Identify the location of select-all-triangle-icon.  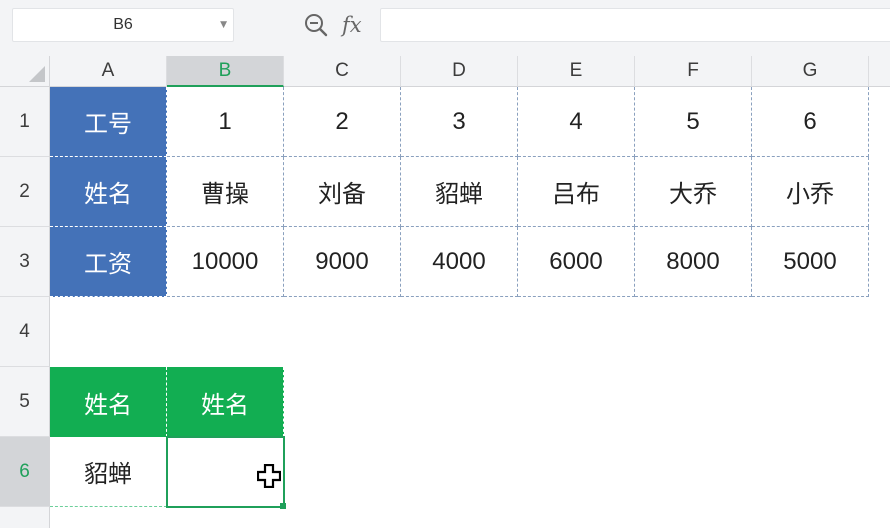
(37, 74).